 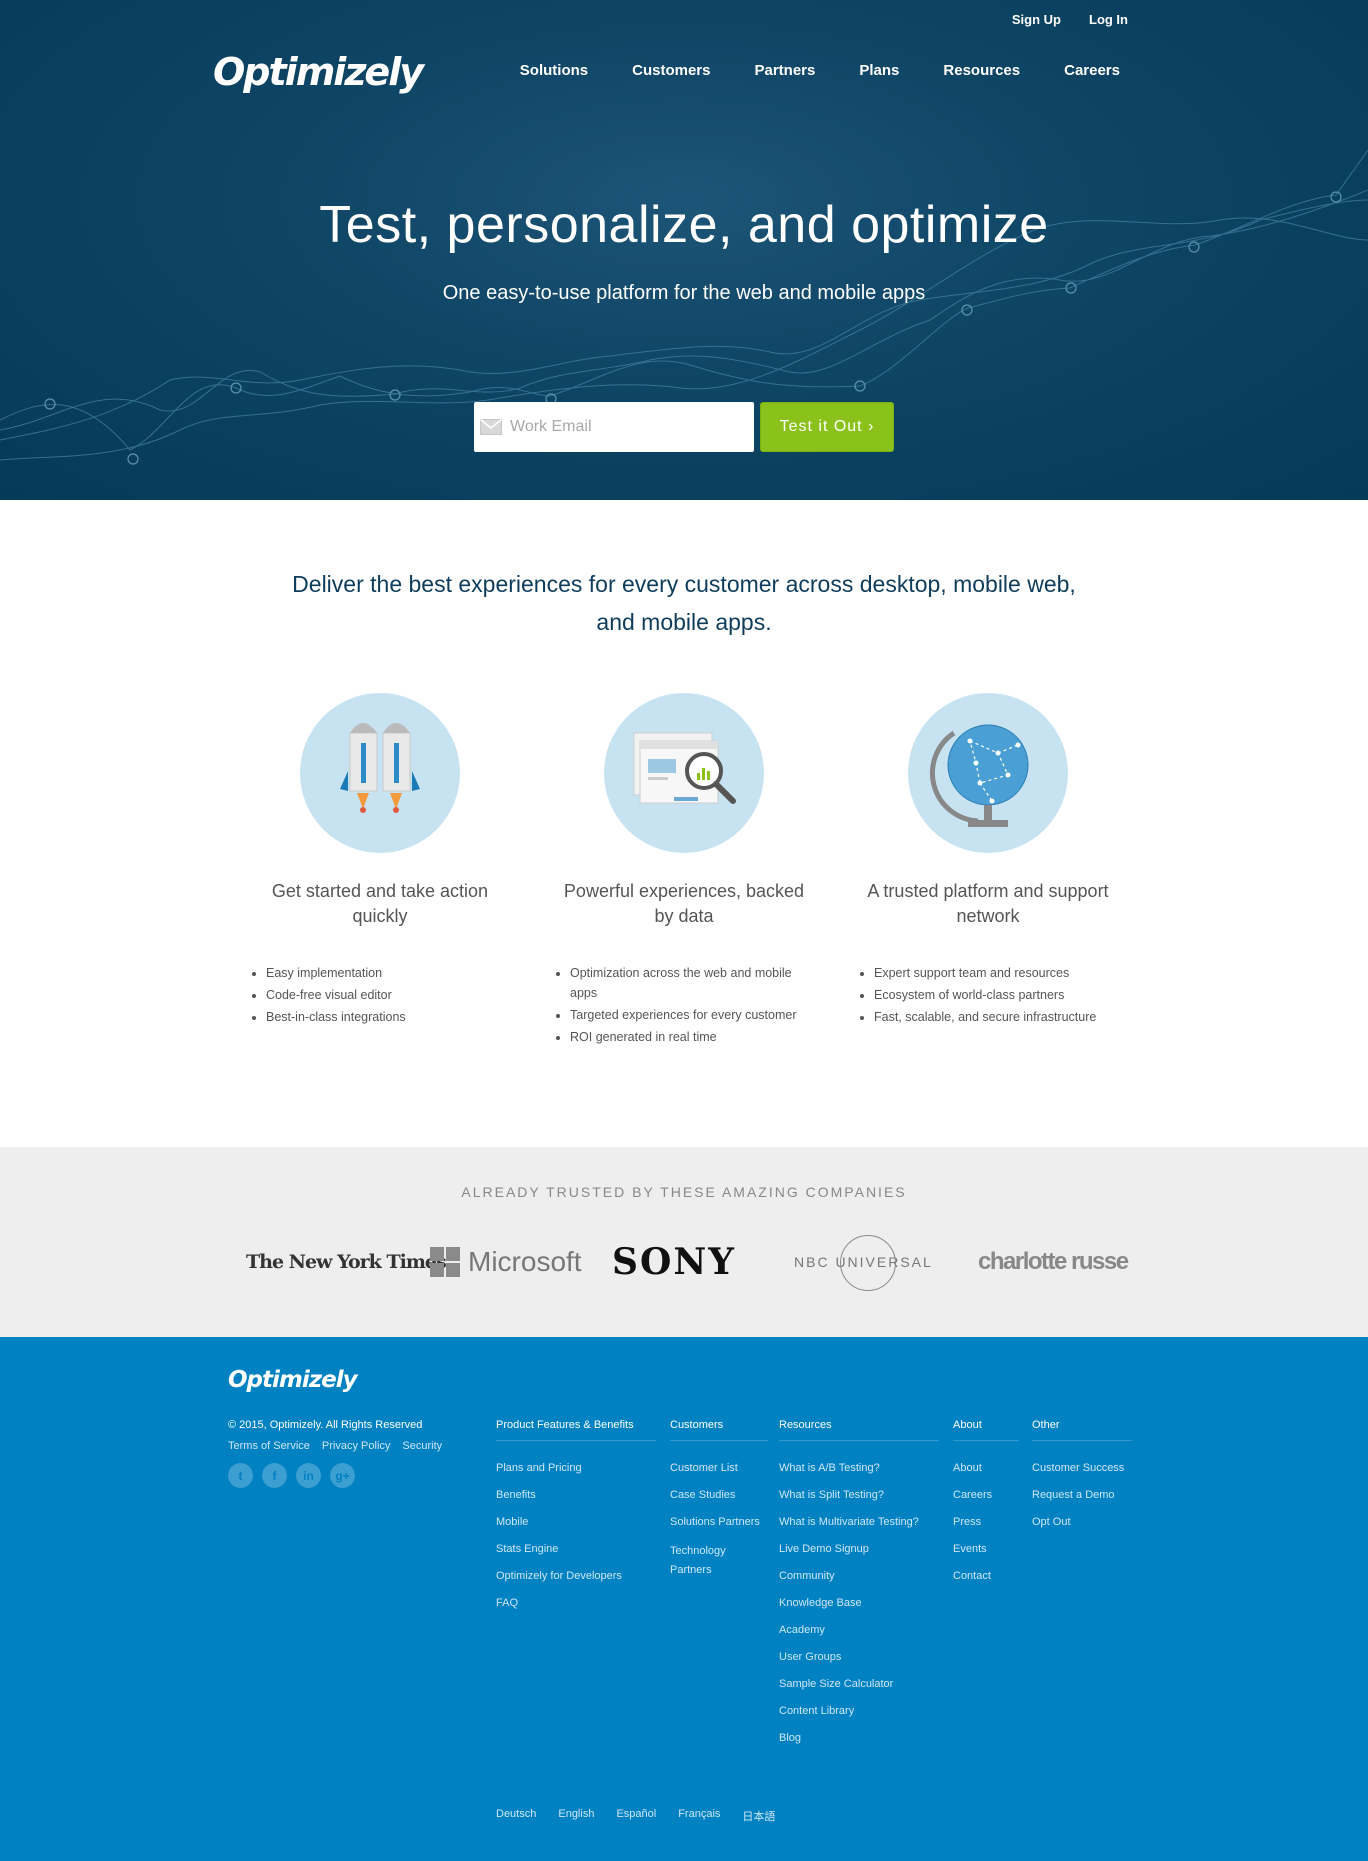 I want to click on nyt-logo: The New York Times, so click(x=346, y=1262).